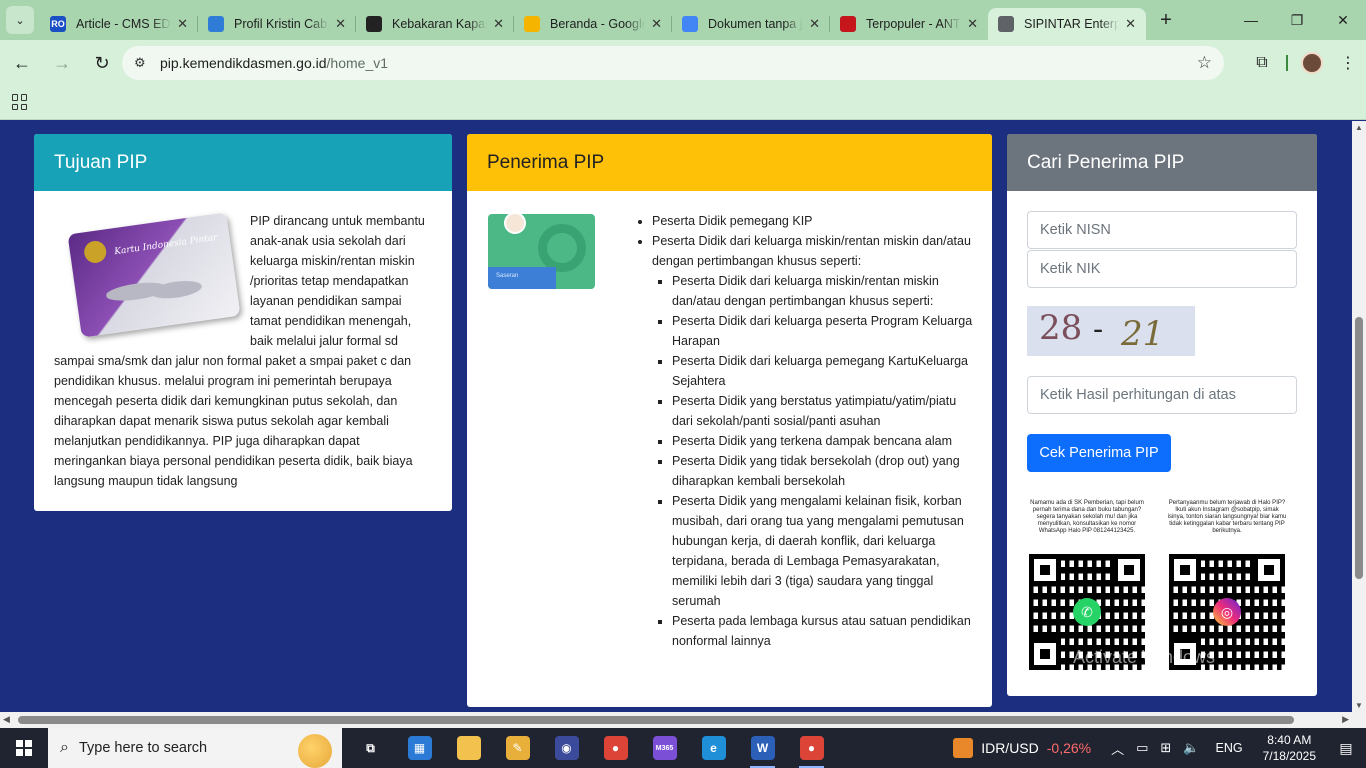  Describe the element at coordinates (102, 63) in the screenshot. I see `reload-button: ↻` at that location.